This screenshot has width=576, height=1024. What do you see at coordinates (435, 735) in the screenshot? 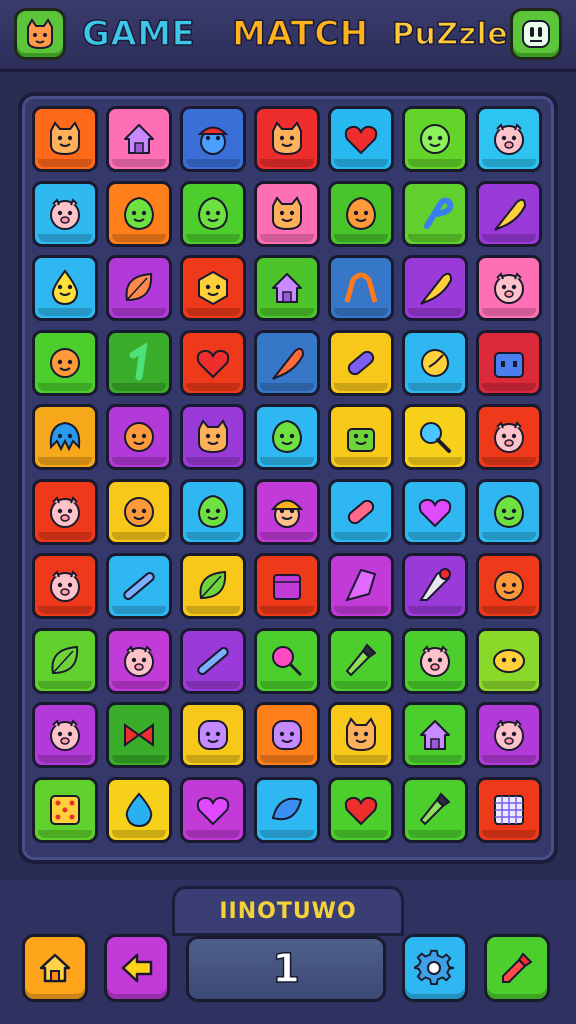
I see `board-tile-r9-c6` at bounding box center [435, 735].